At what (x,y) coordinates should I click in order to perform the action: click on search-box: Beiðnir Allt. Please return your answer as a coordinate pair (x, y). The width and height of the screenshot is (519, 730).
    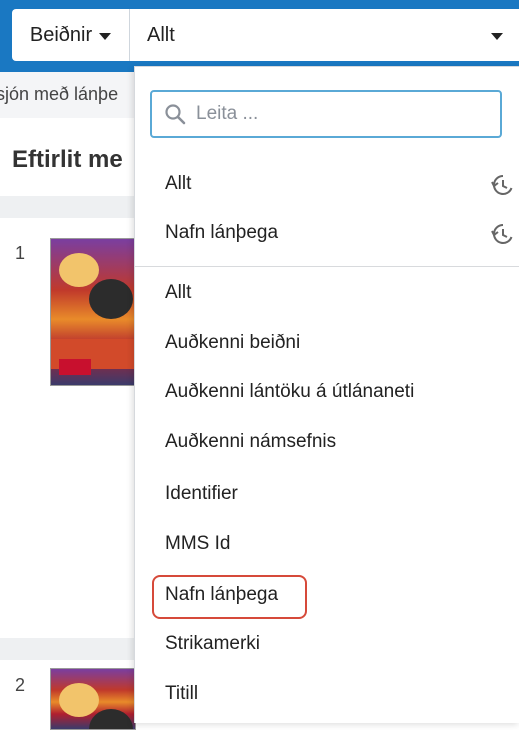
    Looking at the image, I should click on (265, 35).